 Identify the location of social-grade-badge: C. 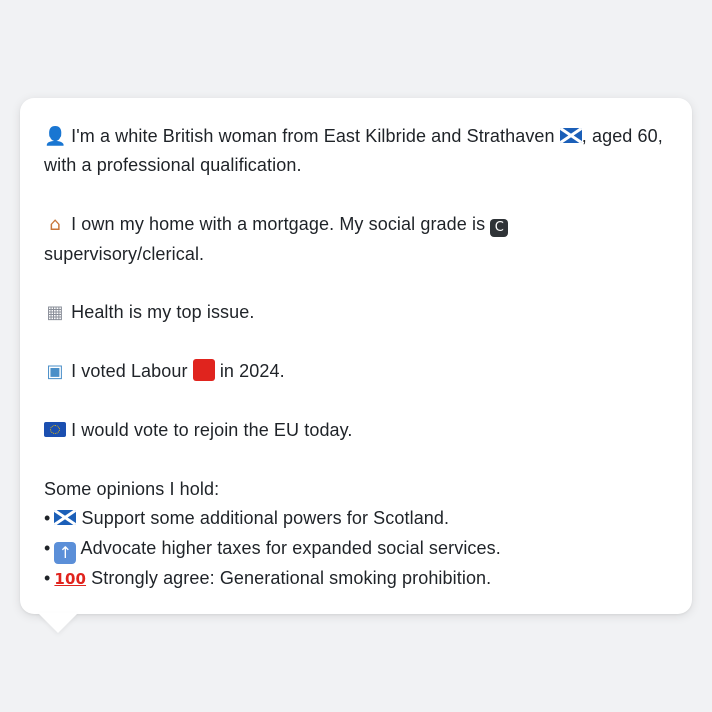
(499, 228).